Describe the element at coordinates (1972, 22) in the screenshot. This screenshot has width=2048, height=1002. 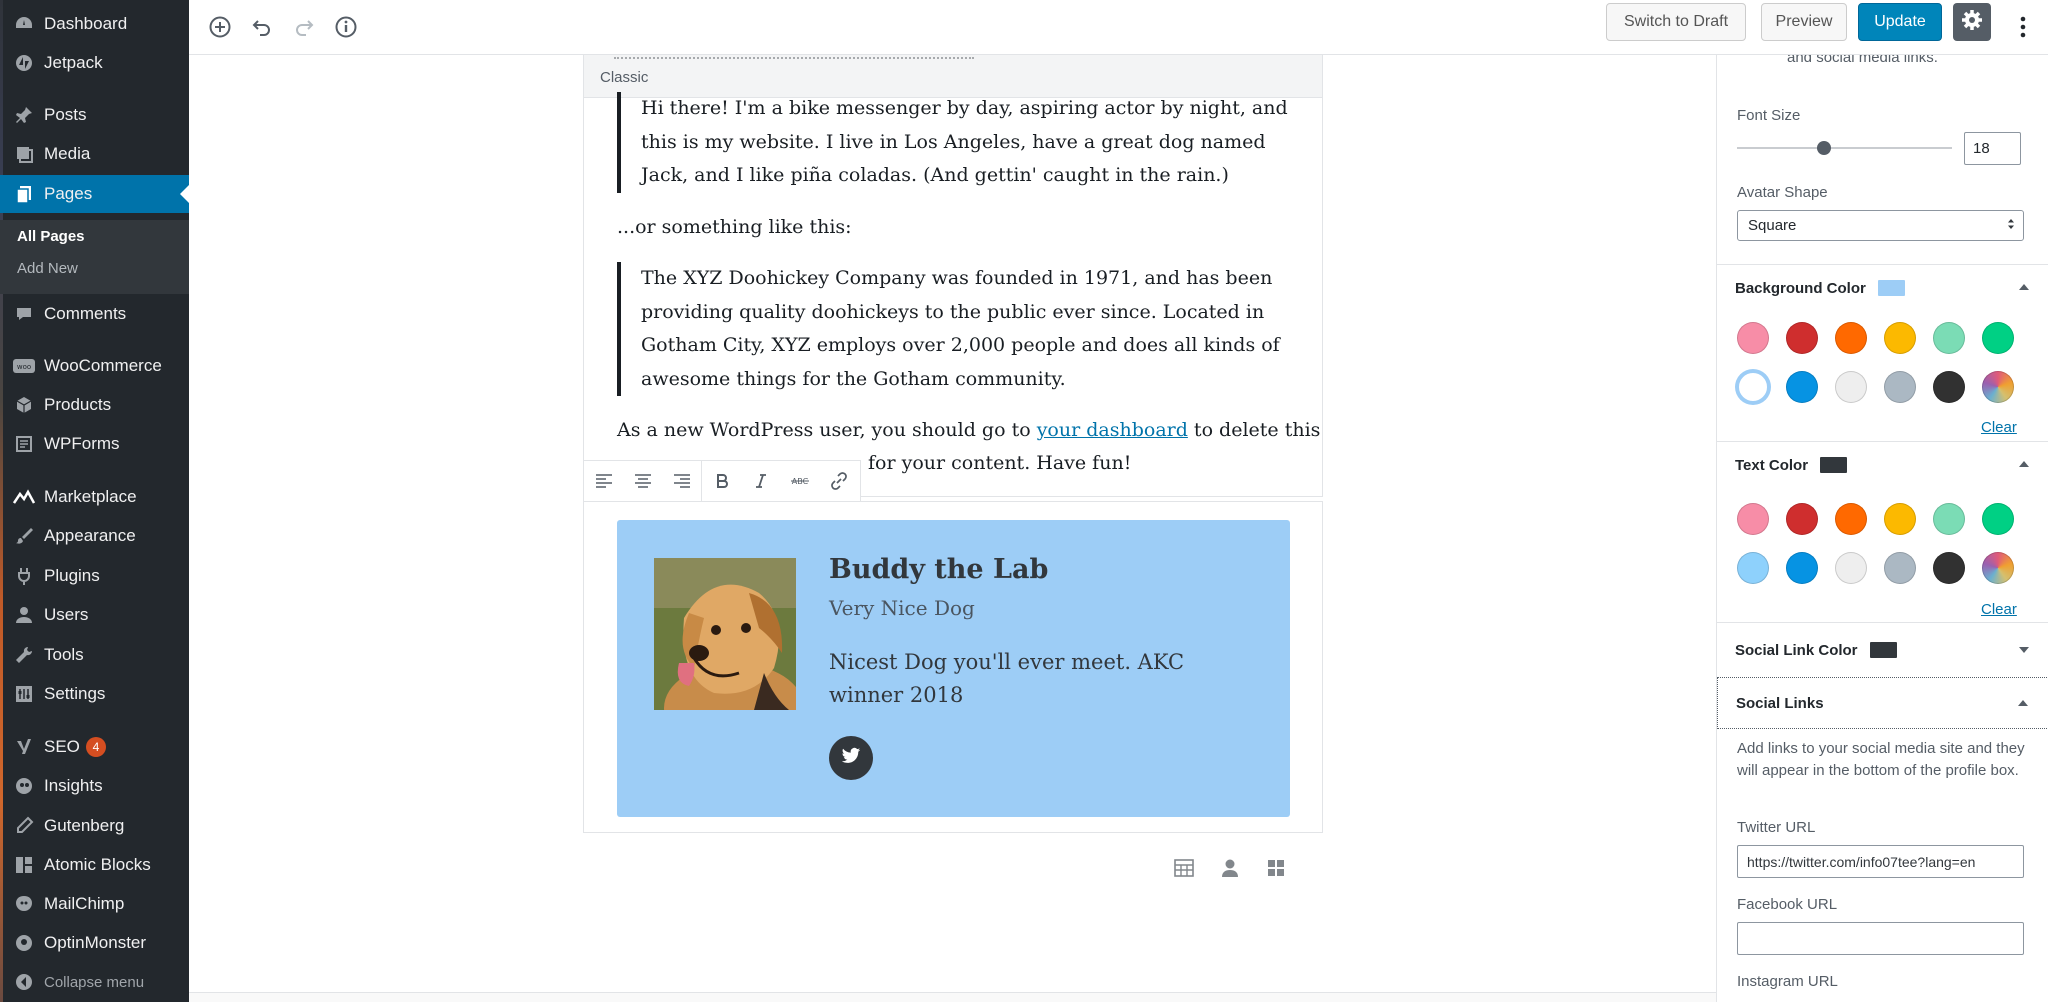
I see `settings-toggle-button` at that location.